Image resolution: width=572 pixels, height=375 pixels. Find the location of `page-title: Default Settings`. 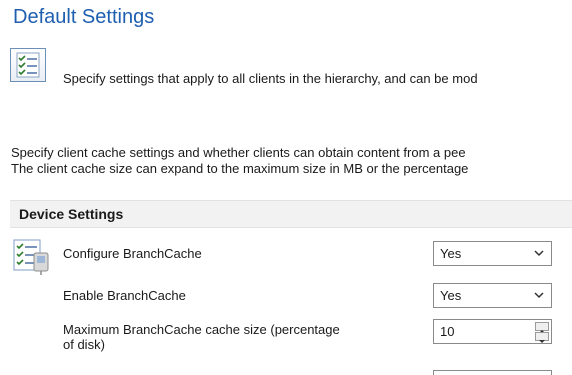

page-title: Default Settings is located at coordinates (84, 17).